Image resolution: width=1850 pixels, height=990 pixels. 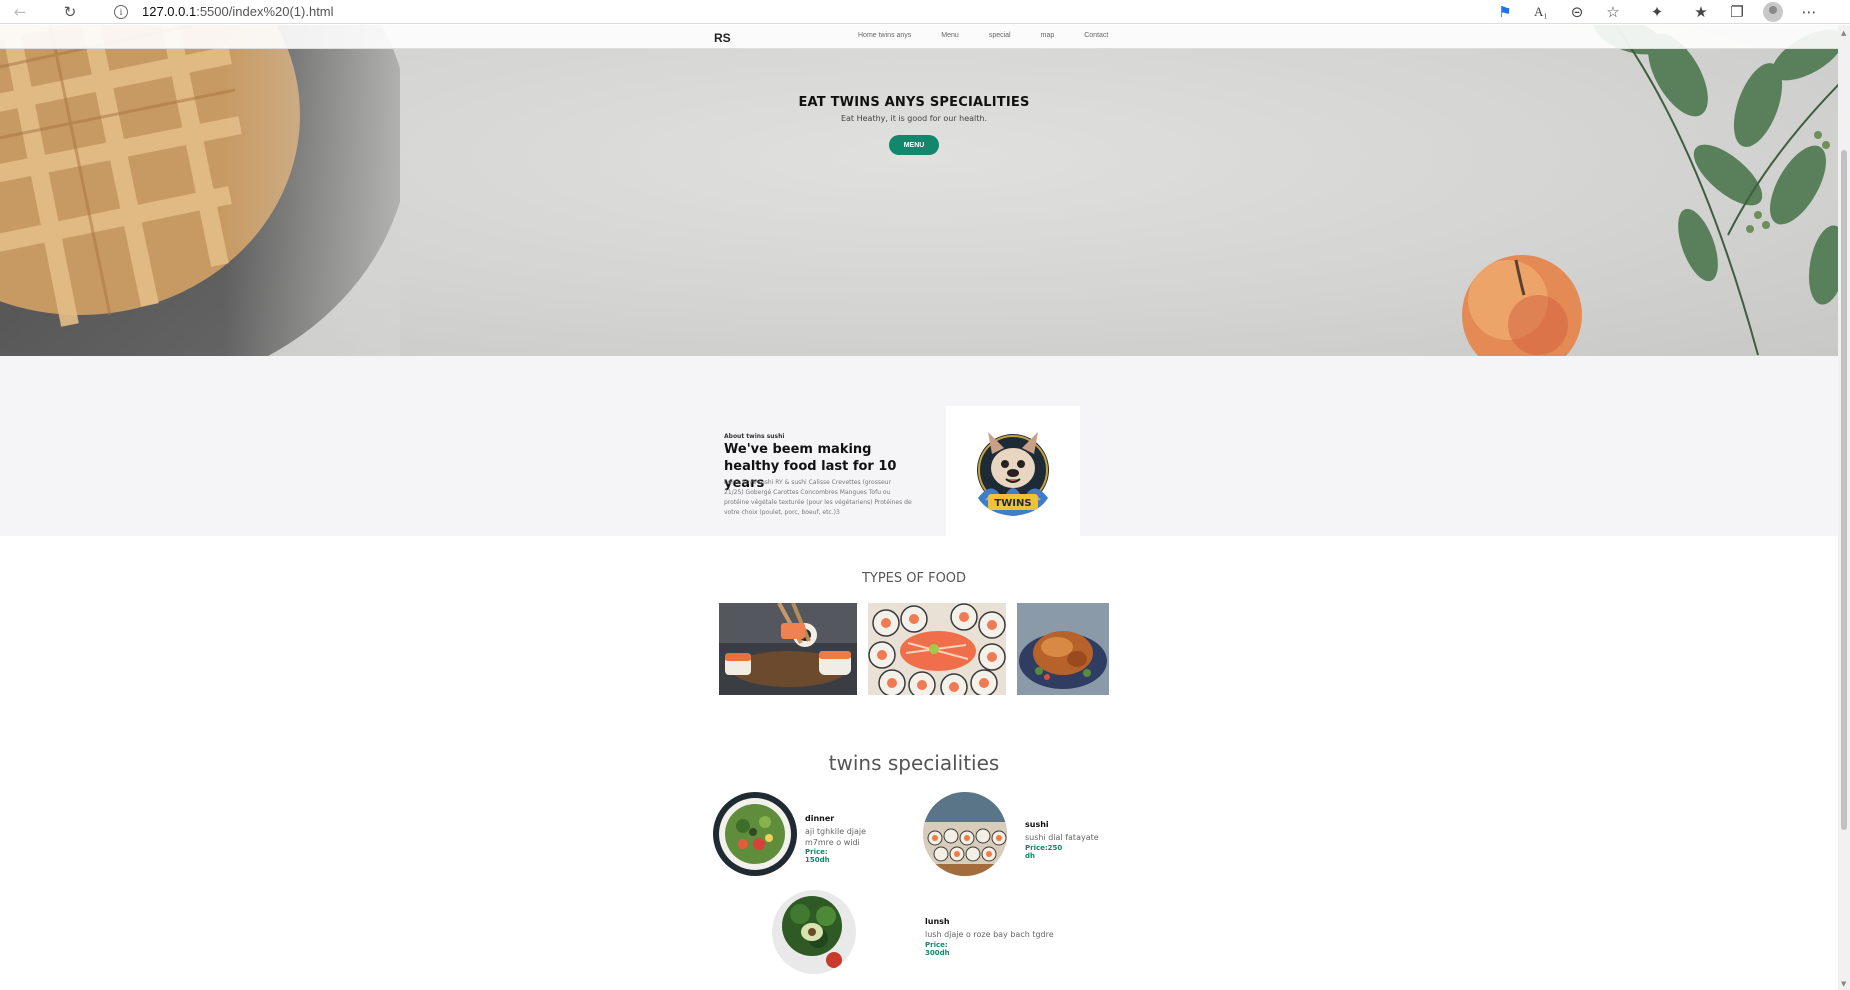 I want to click on reload-icon: ↻, so click(x=70, y=12).